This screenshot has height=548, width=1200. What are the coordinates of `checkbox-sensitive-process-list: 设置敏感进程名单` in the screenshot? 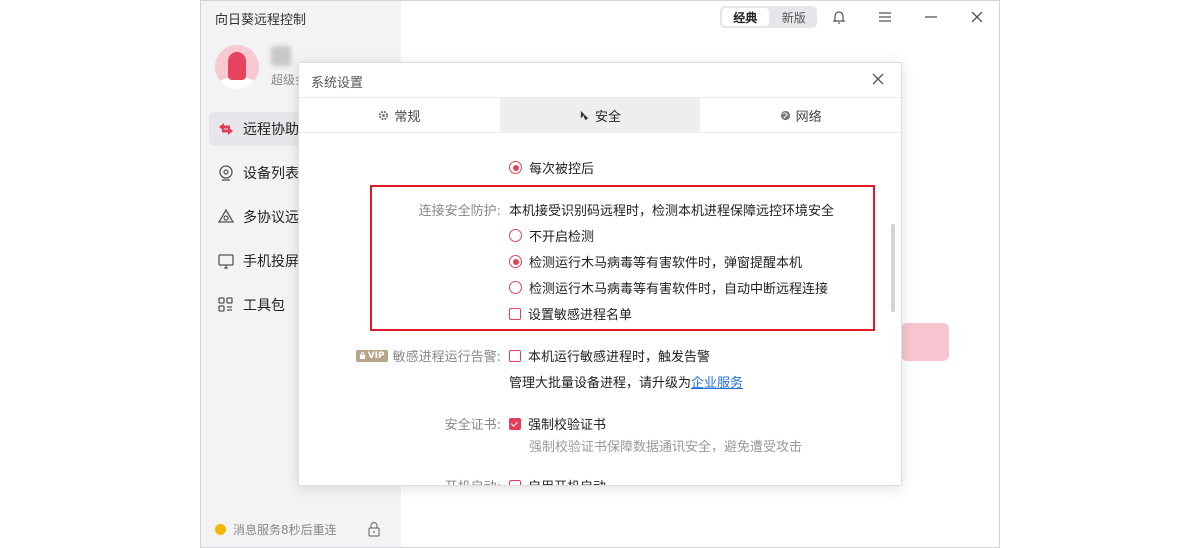 It's located at (570, 313).